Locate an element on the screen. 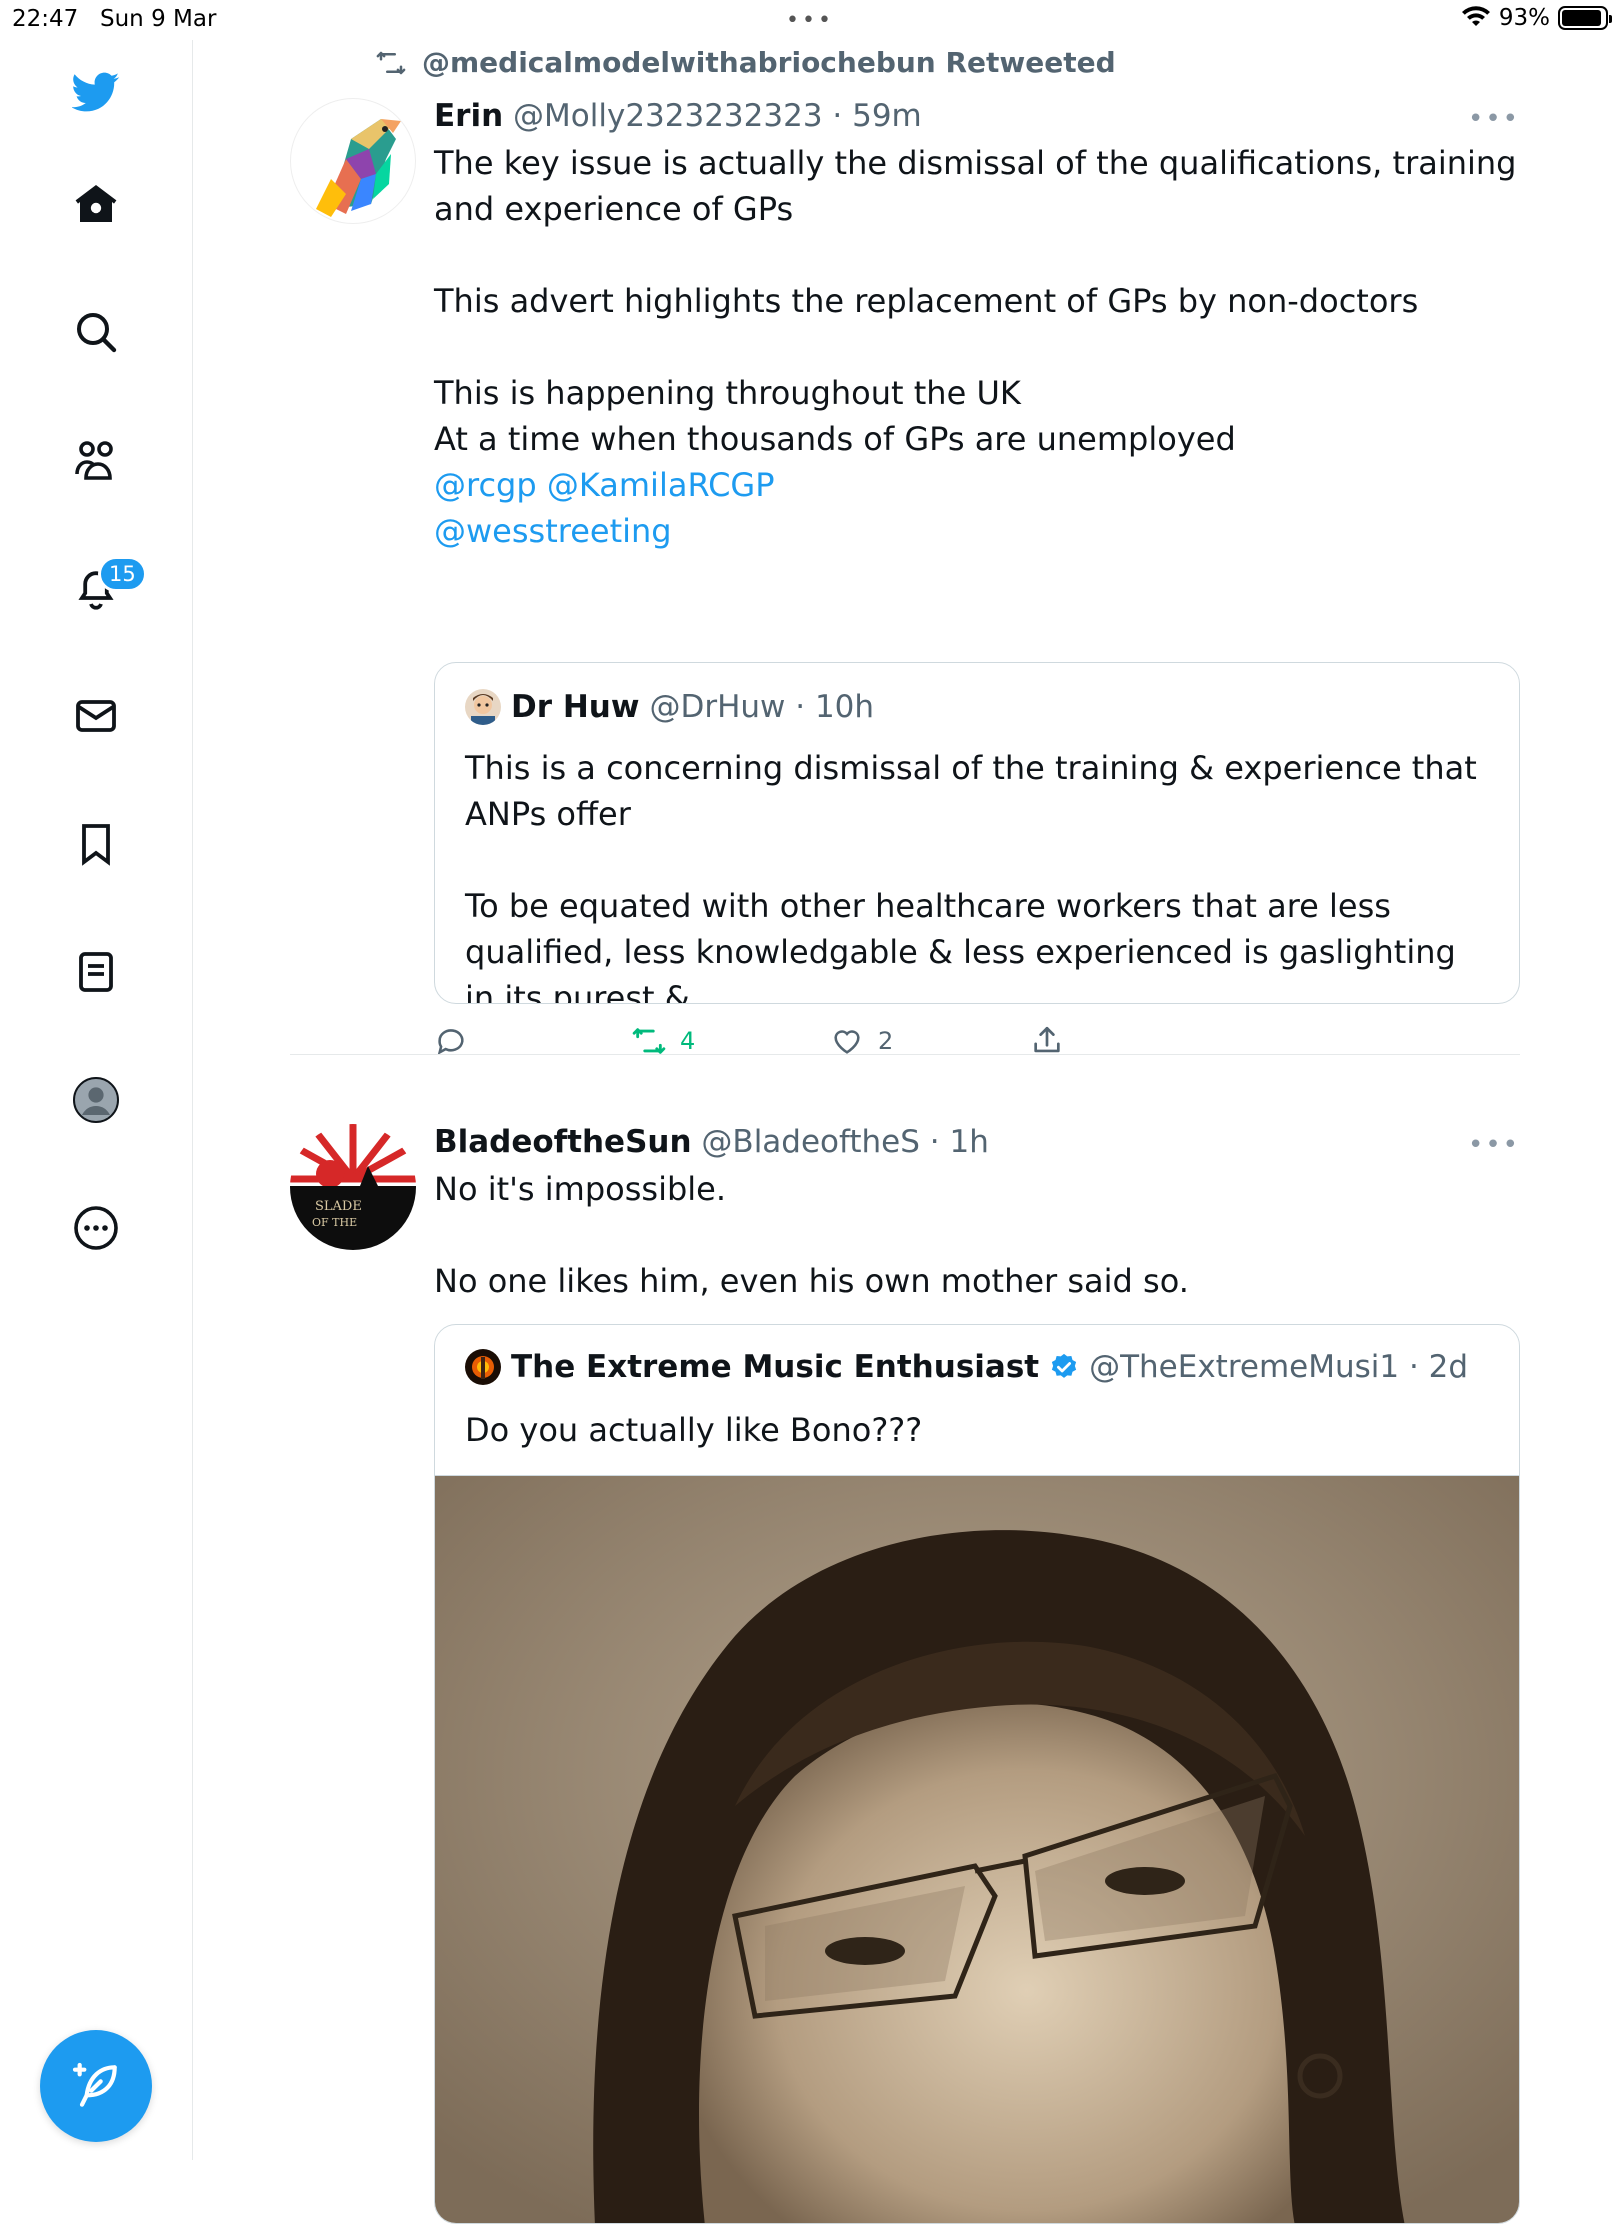  author-name: Erin is located at coordinates (468, 116).